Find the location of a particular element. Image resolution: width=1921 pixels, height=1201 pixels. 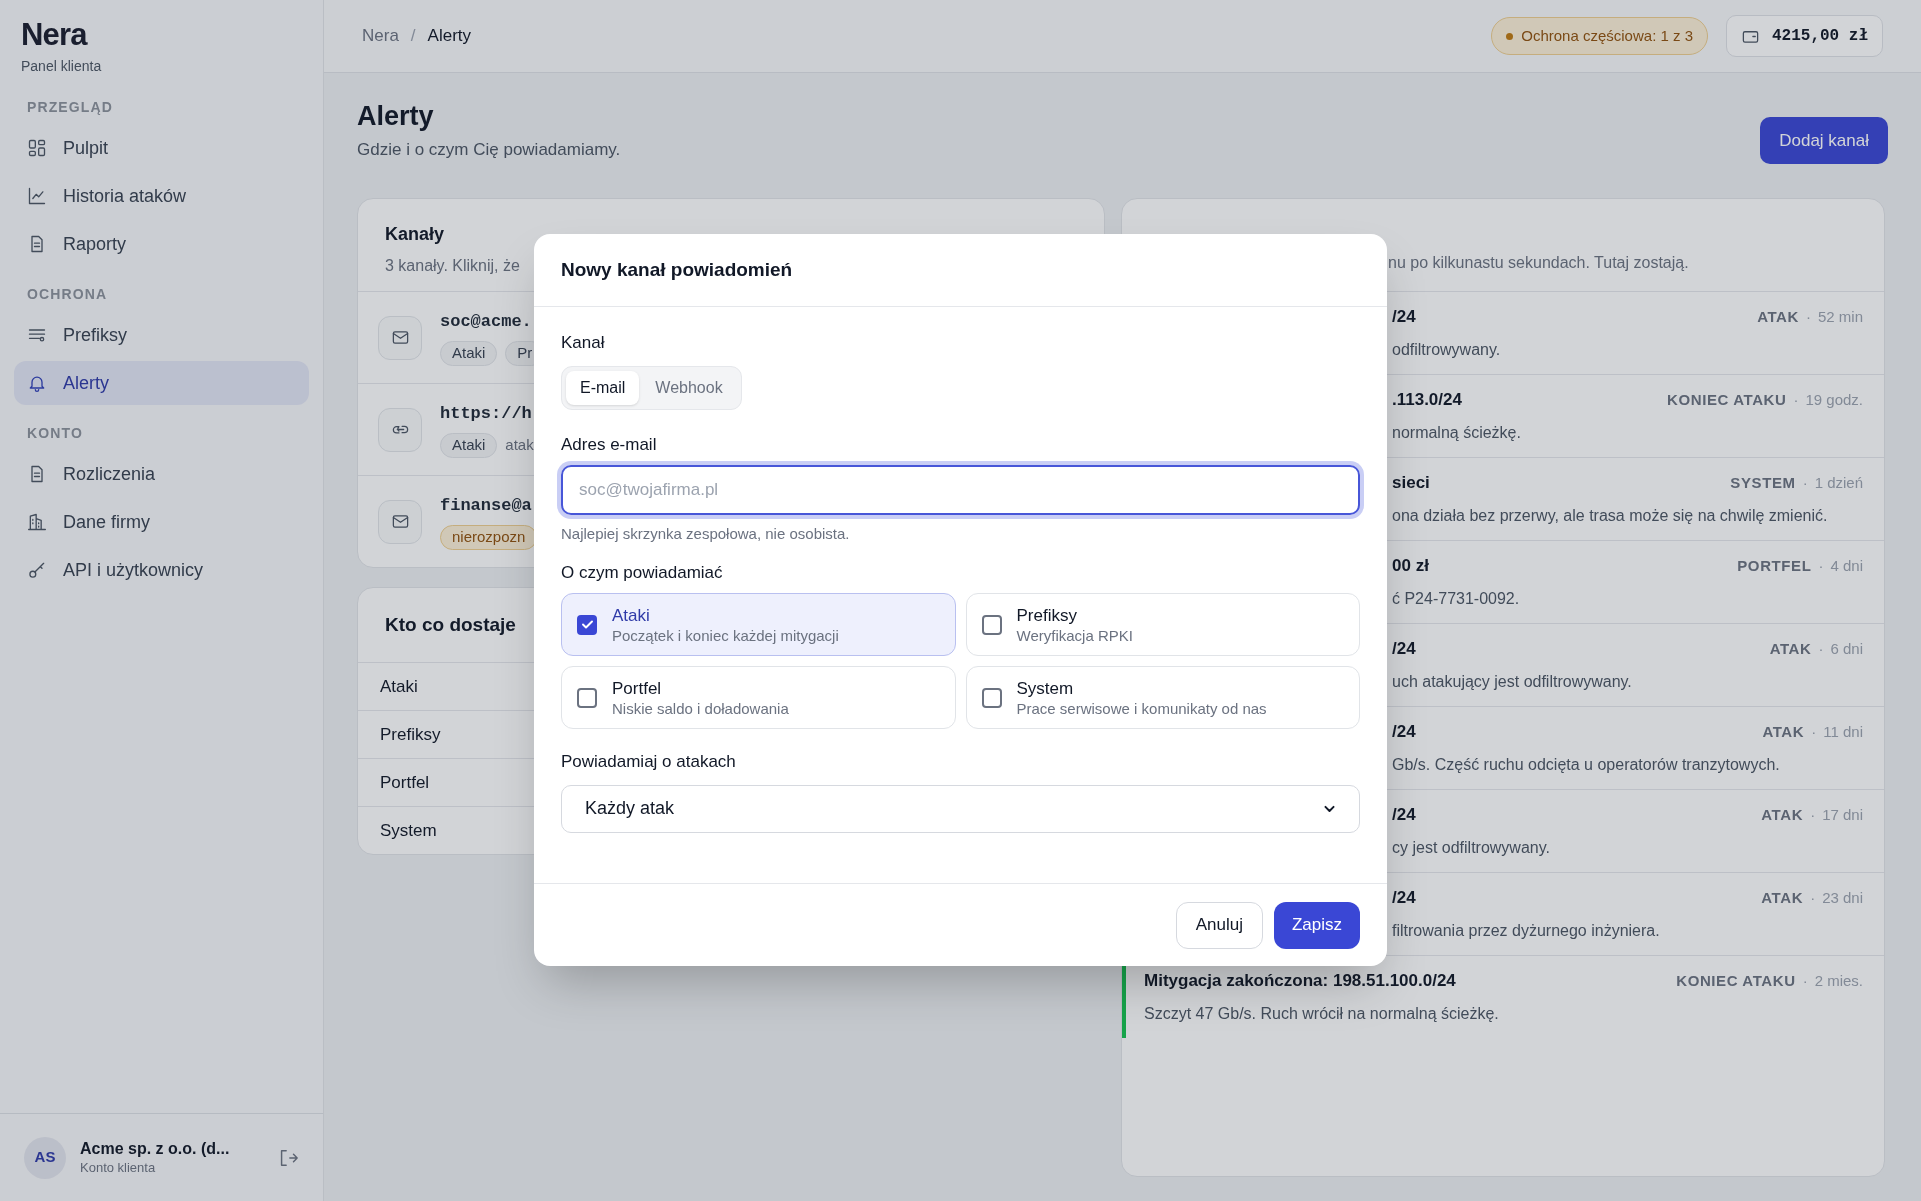

message-age: 4 dni is located at coordinates (1846, 565).